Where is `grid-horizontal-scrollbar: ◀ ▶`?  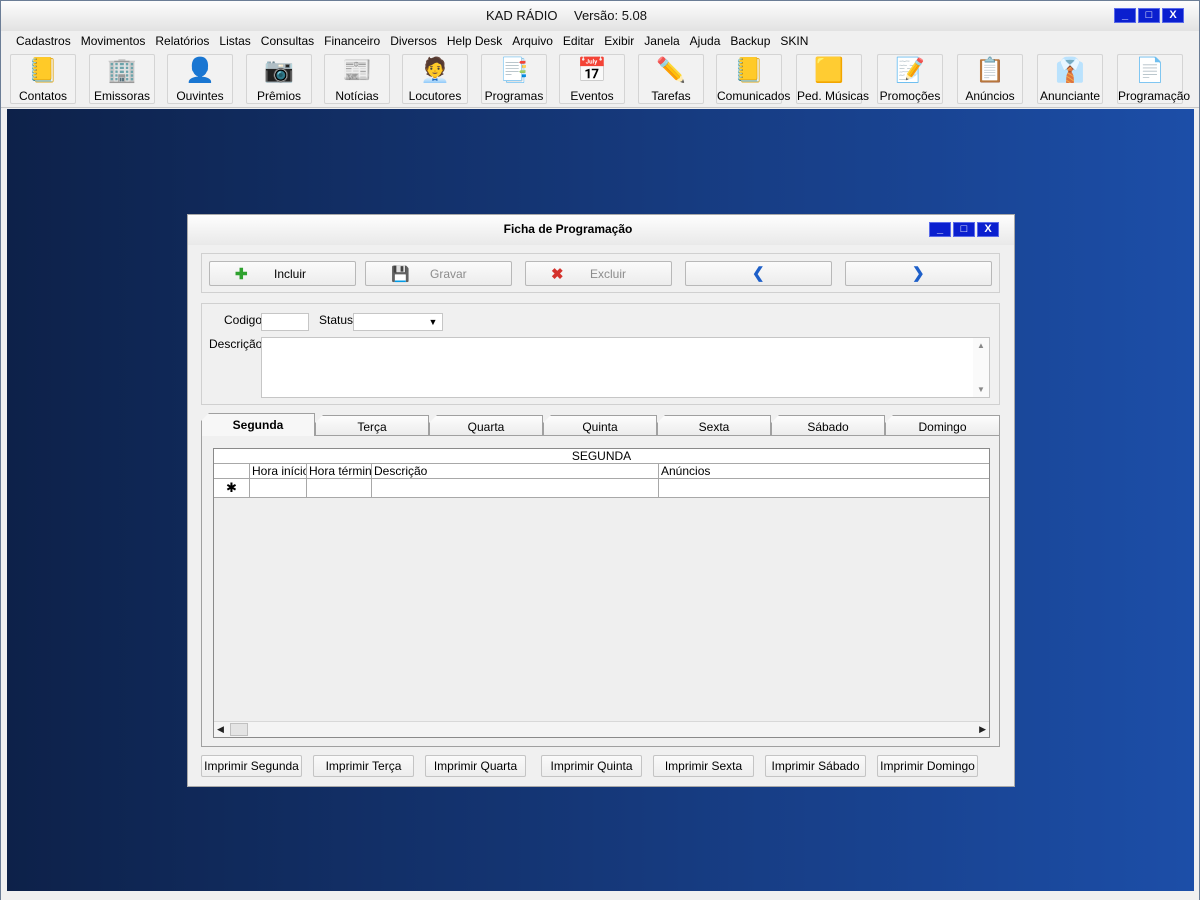 grid-horizontal-scrollbar: ◀ ▶ is located at coordinates (601, 729).